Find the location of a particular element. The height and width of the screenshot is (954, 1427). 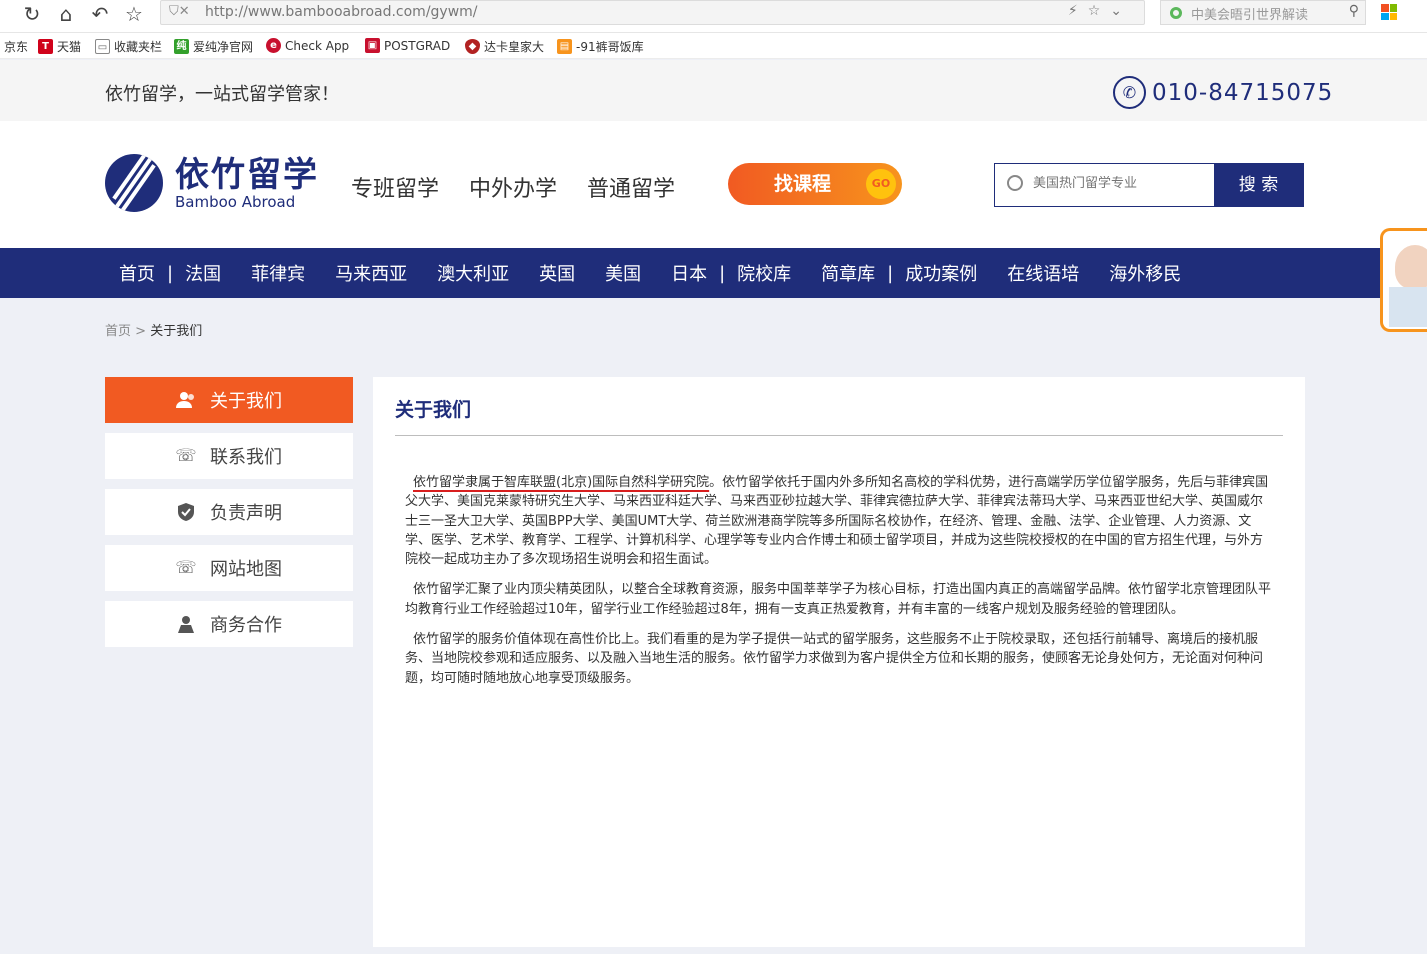

sidebar-item-label: 网站地图 is located at coordinates (246, 569).